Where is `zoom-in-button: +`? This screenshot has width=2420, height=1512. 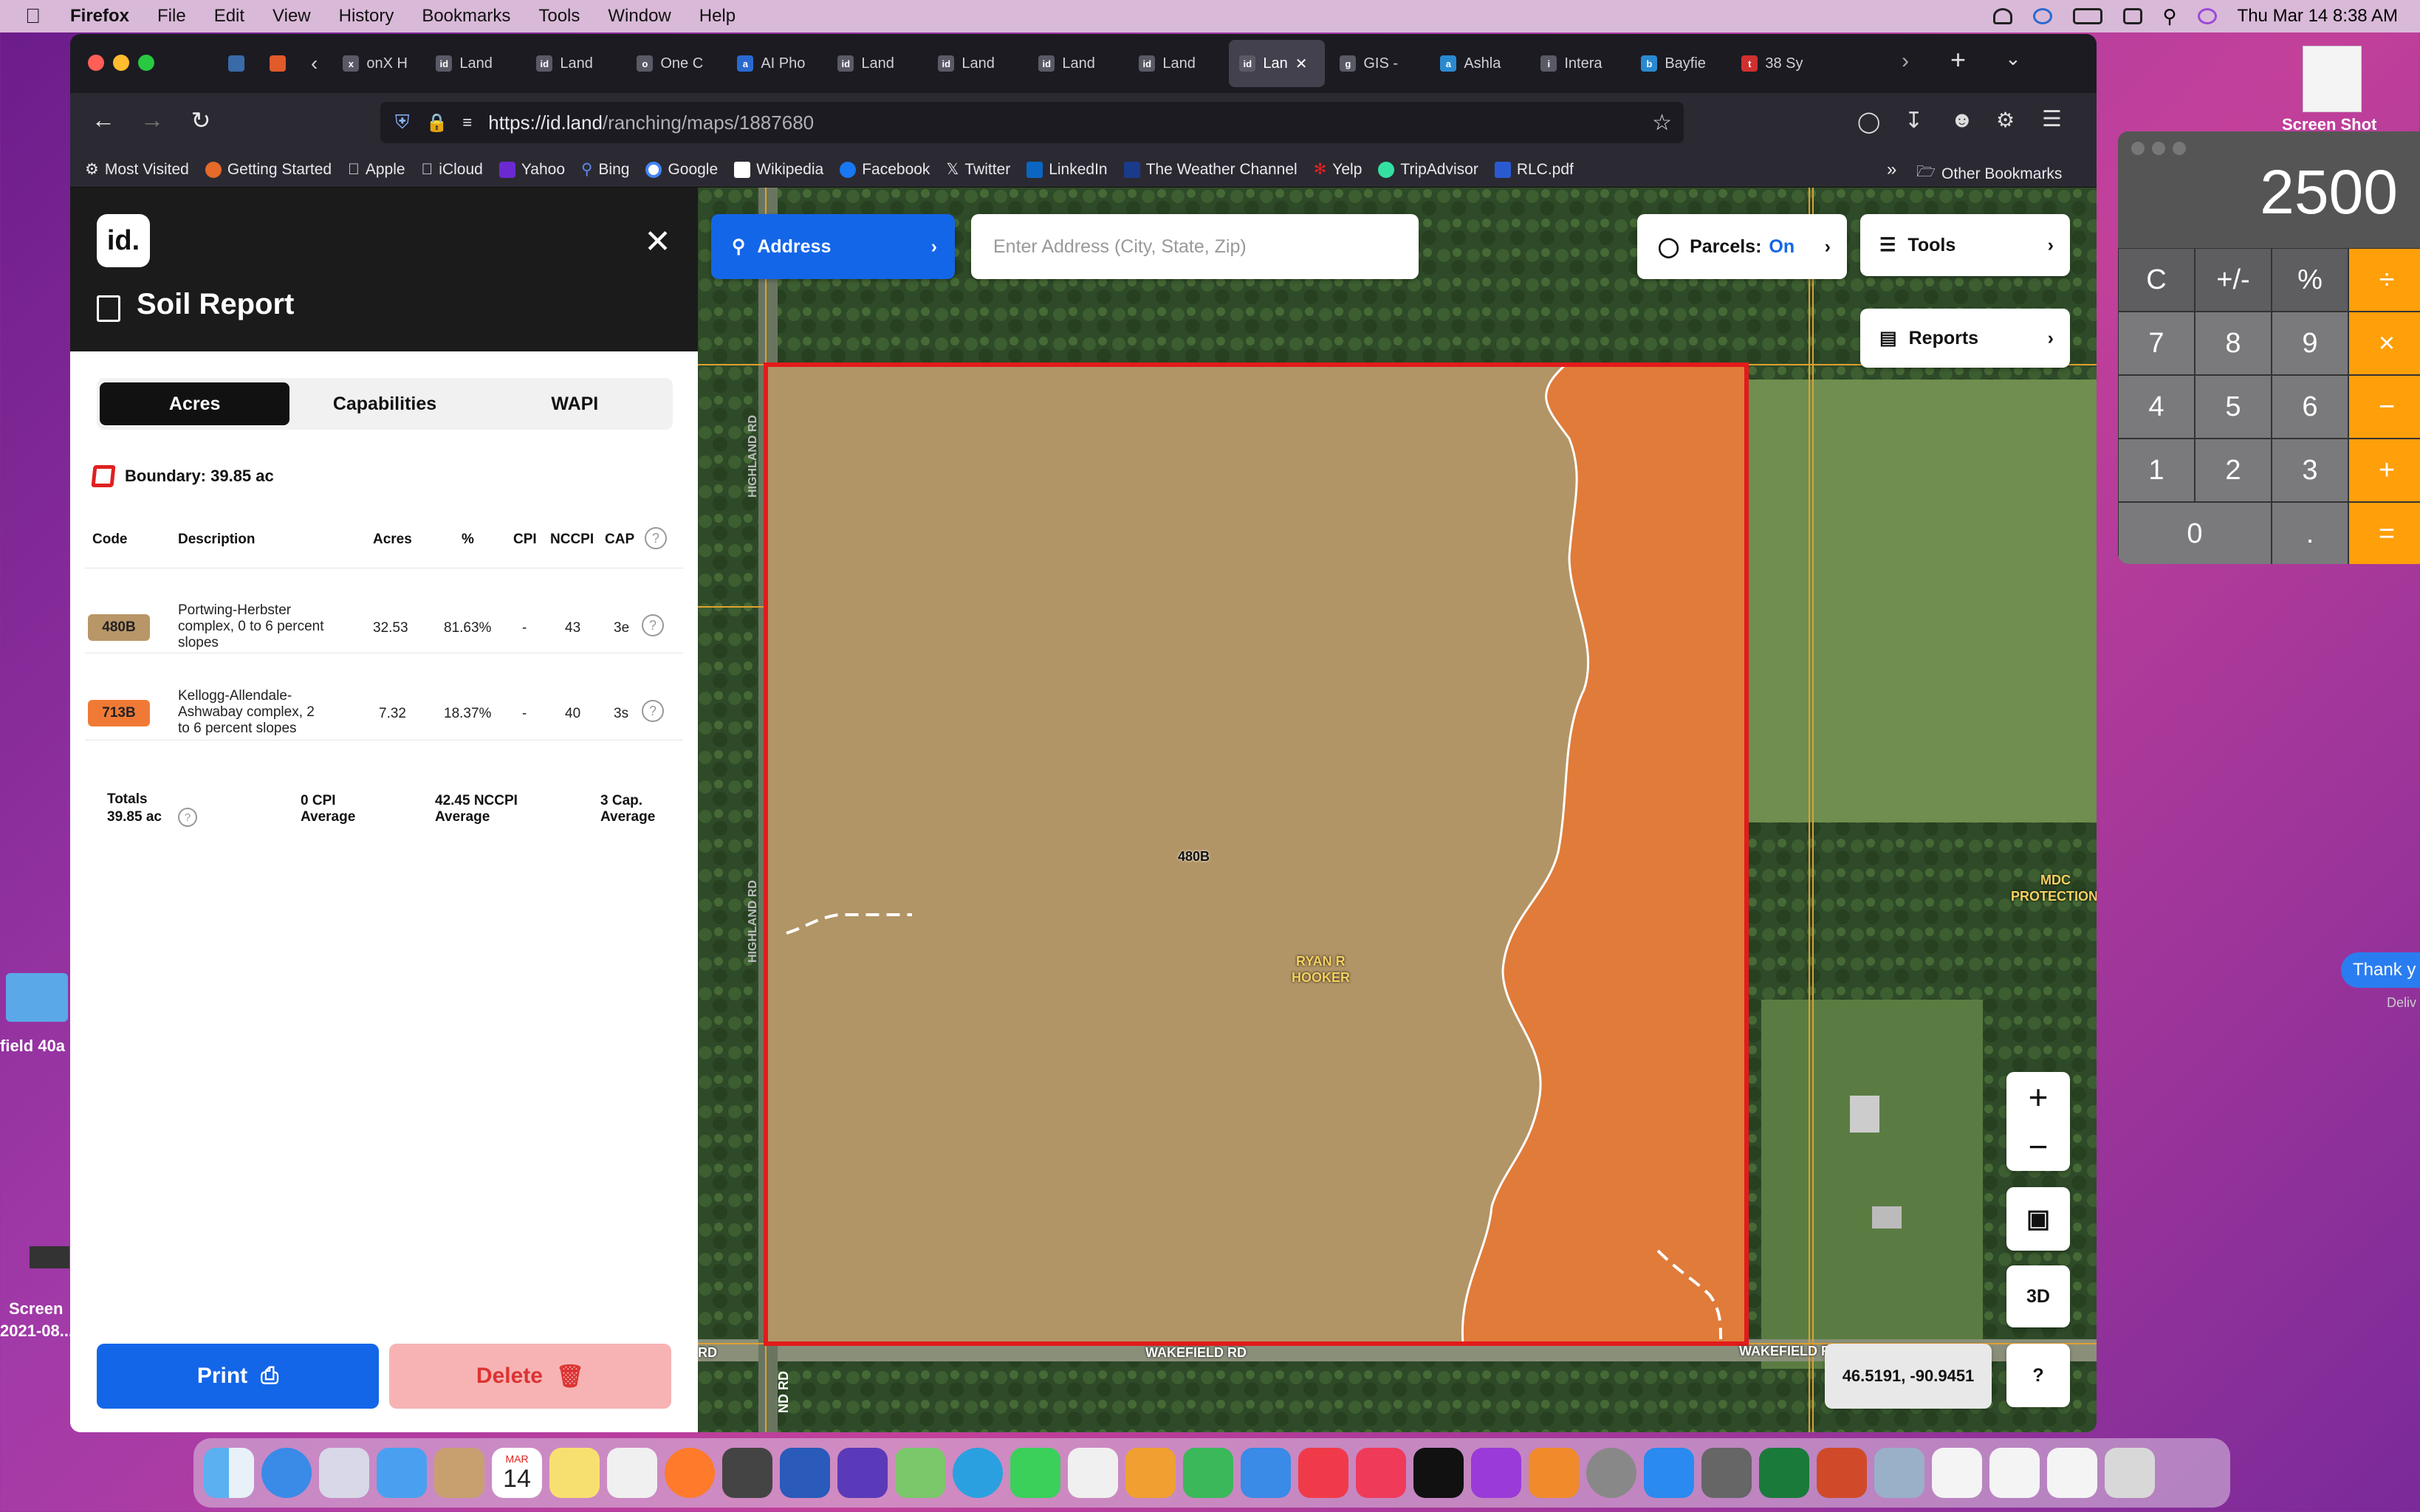 zoom-in-button: + is located at coordinates (2039, 1097).